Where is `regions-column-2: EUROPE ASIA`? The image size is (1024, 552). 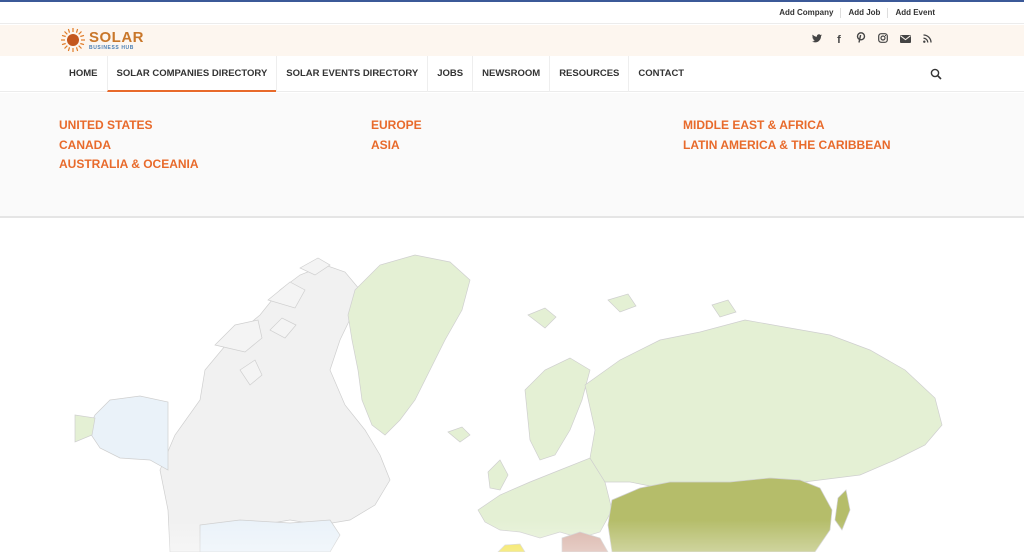 regions-column-2: EUROPE ASIA is located at coordinates (396, 135).